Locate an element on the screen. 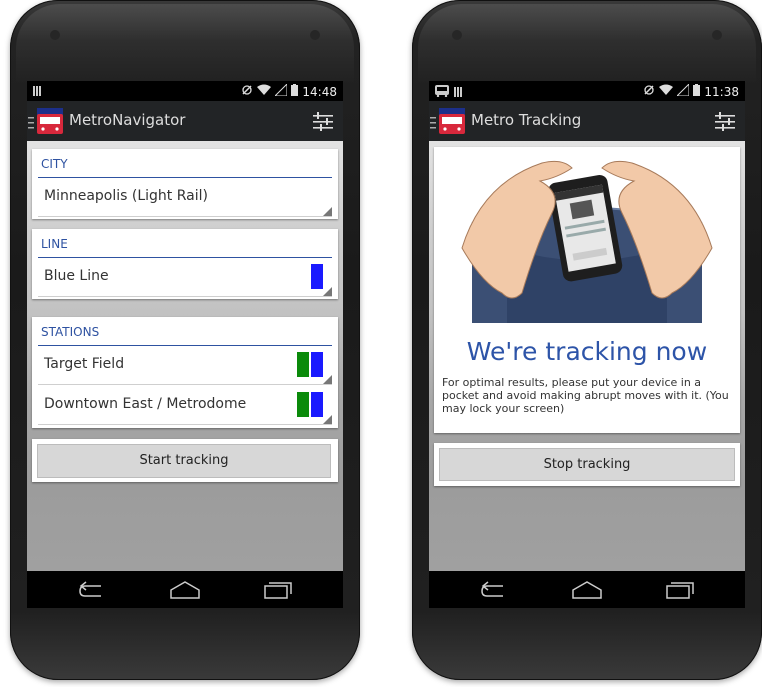 Image resolution: width=762 pixels, height=687 pixels. app-title: Metro Tracking is located at coordinates (526, 120).